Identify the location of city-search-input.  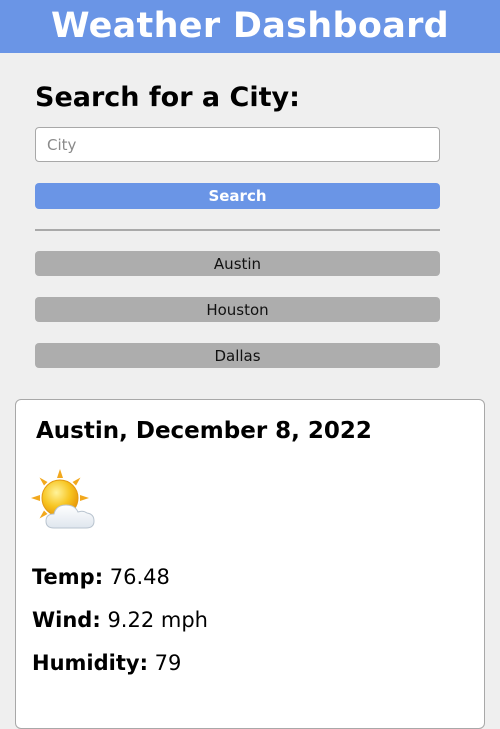
(237, 144).